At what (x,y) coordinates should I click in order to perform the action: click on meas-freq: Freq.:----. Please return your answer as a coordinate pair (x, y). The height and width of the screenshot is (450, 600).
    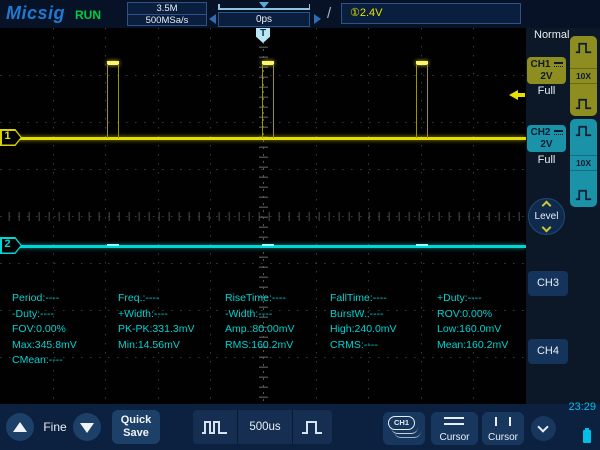
    Looking at the image, I should click on (139, 298).